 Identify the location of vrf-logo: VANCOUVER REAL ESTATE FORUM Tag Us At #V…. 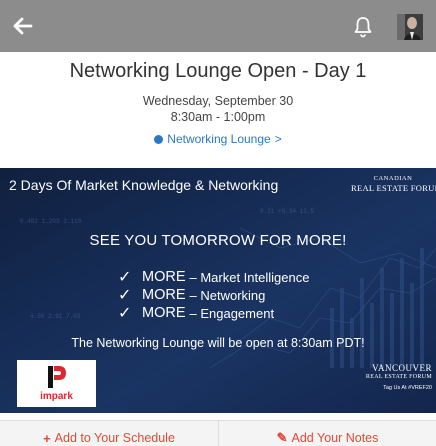
(386, 377).